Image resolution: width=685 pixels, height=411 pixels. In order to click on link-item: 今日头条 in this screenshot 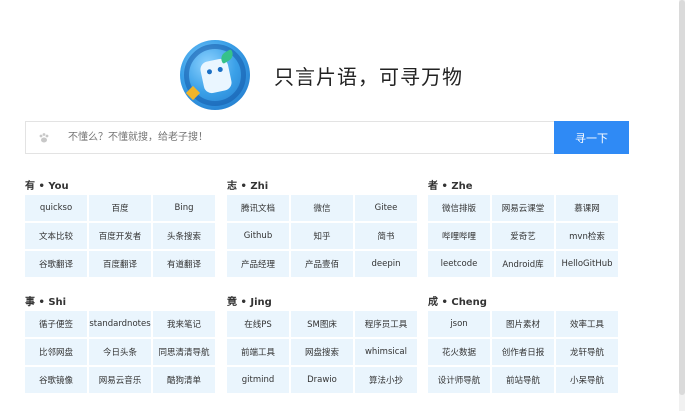, I will do `click(120, 352)`.